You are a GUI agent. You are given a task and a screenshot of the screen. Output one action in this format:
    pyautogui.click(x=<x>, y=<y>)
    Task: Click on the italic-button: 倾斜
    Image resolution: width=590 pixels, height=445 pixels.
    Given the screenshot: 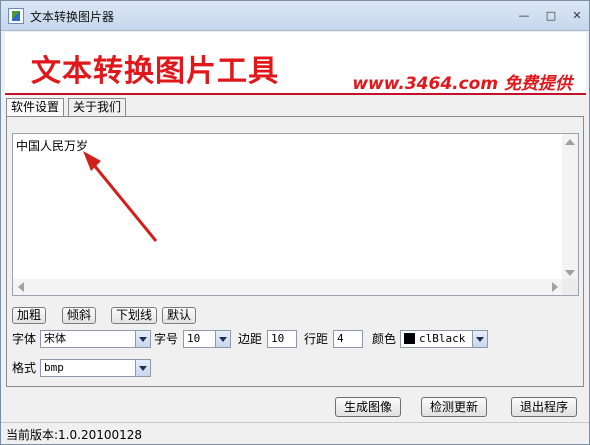 What is the action you would take?
    pyautogui.click(x=79, y=315)
    